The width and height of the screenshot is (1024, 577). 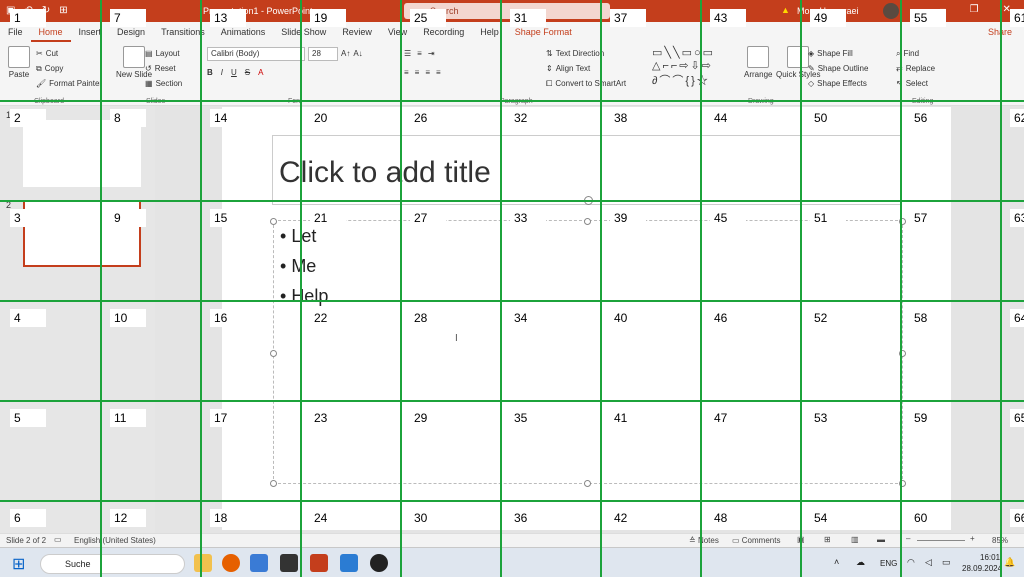 I want to click on rotate-handle-icon, so click(x=588, y=200).